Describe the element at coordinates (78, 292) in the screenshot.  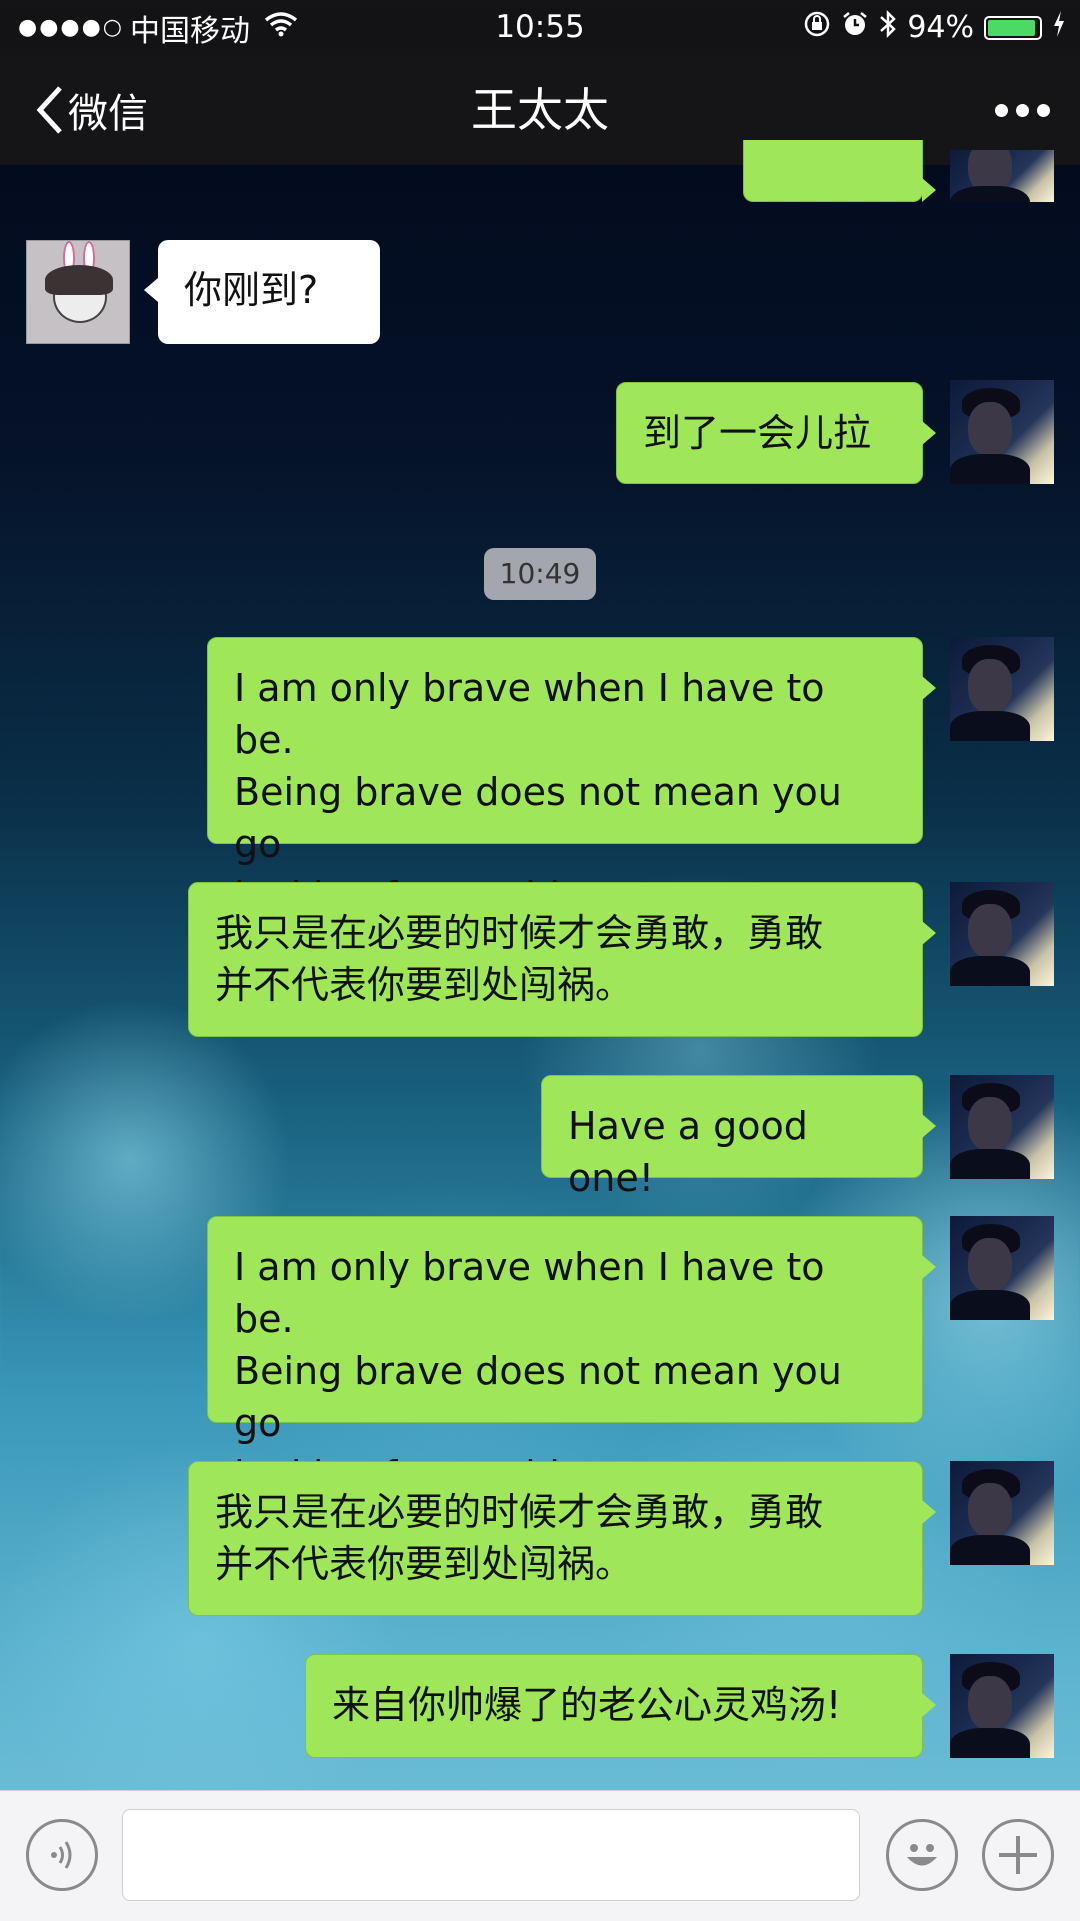
I see `contact-avatar` at that location.